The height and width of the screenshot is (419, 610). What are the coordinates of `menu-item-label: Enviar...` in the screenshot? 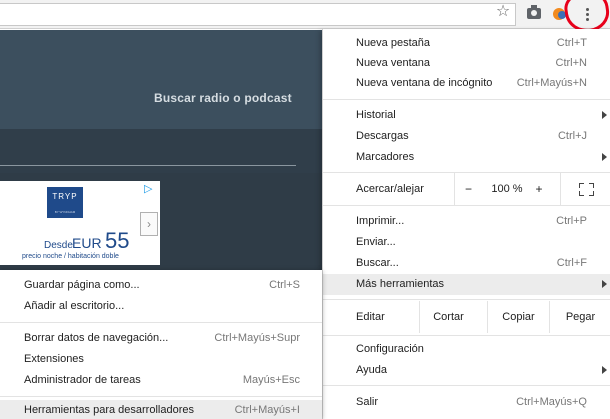 It's located at (376, 242).